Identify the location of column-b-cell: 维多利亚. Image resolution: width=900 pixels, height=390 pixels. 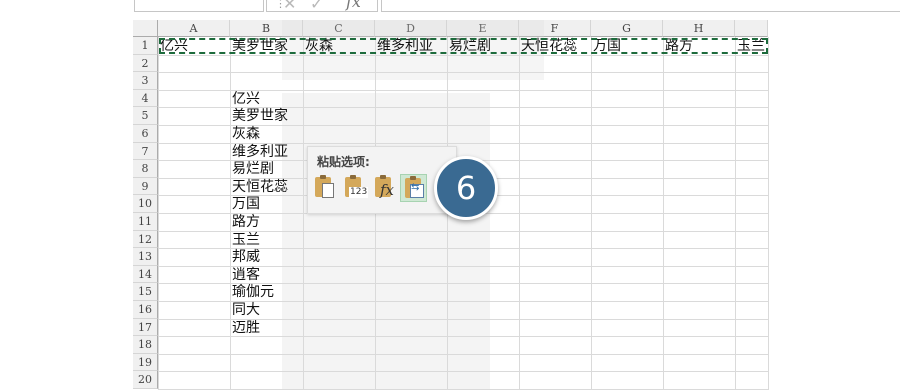
(260, 152).